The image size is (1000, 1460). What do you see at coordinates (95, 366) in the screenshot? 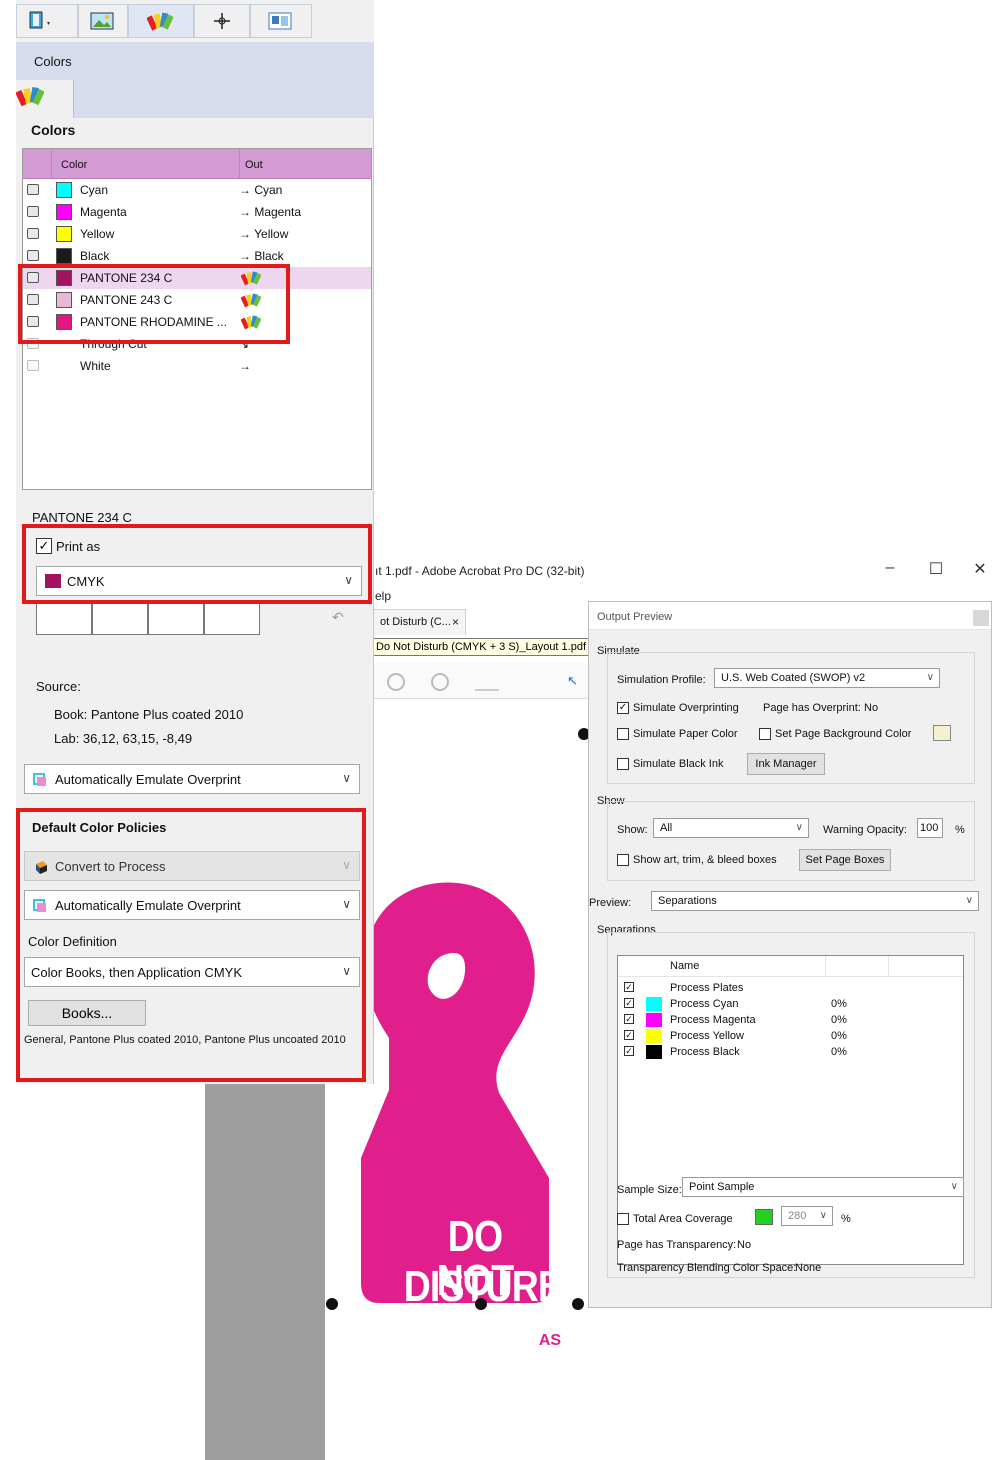
I see `color-name: White` at bounding box center [95, 366].